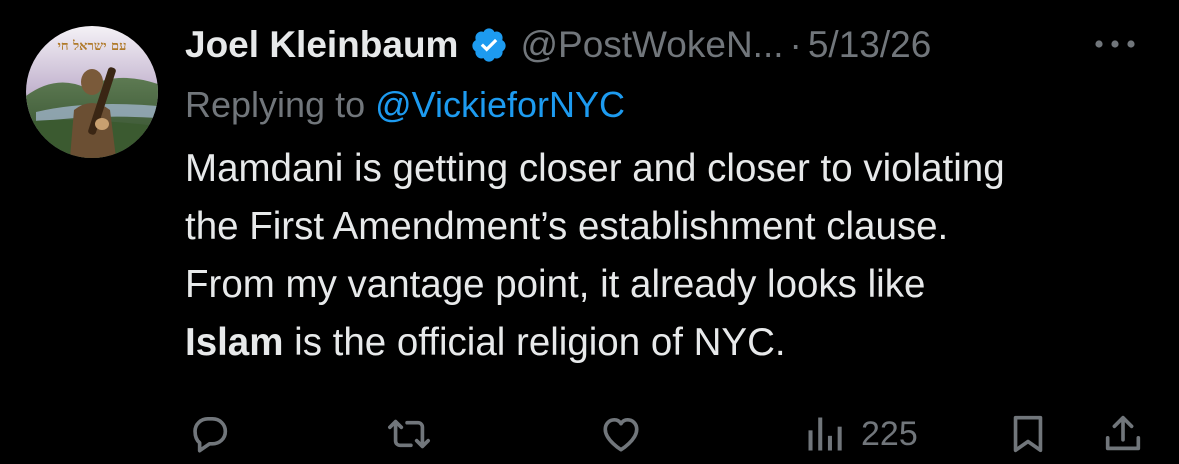 This screenshot has width=1179, height=464. I want to click on share-icon, so click(1123, 433).